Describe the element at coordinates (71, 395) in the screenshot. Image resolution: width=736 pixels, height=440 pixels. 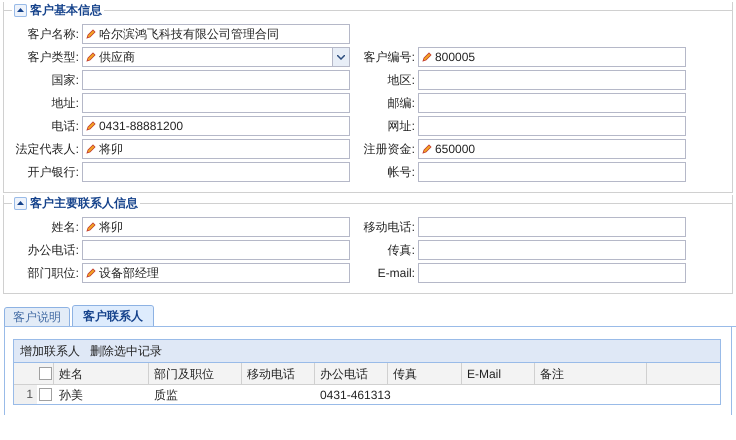
I see `table-cell-text: 孙美` at that location.